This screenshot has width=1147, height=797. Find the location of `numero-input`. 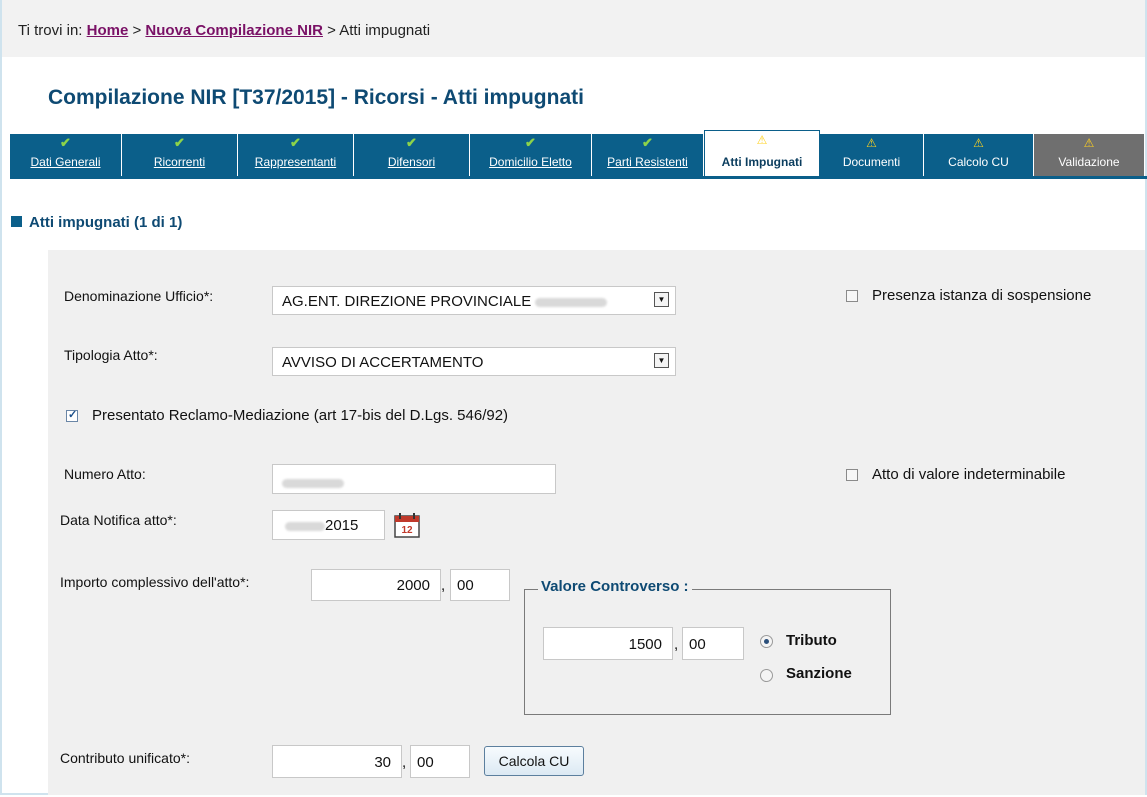

numero-input is located at coordinates (414, 479).